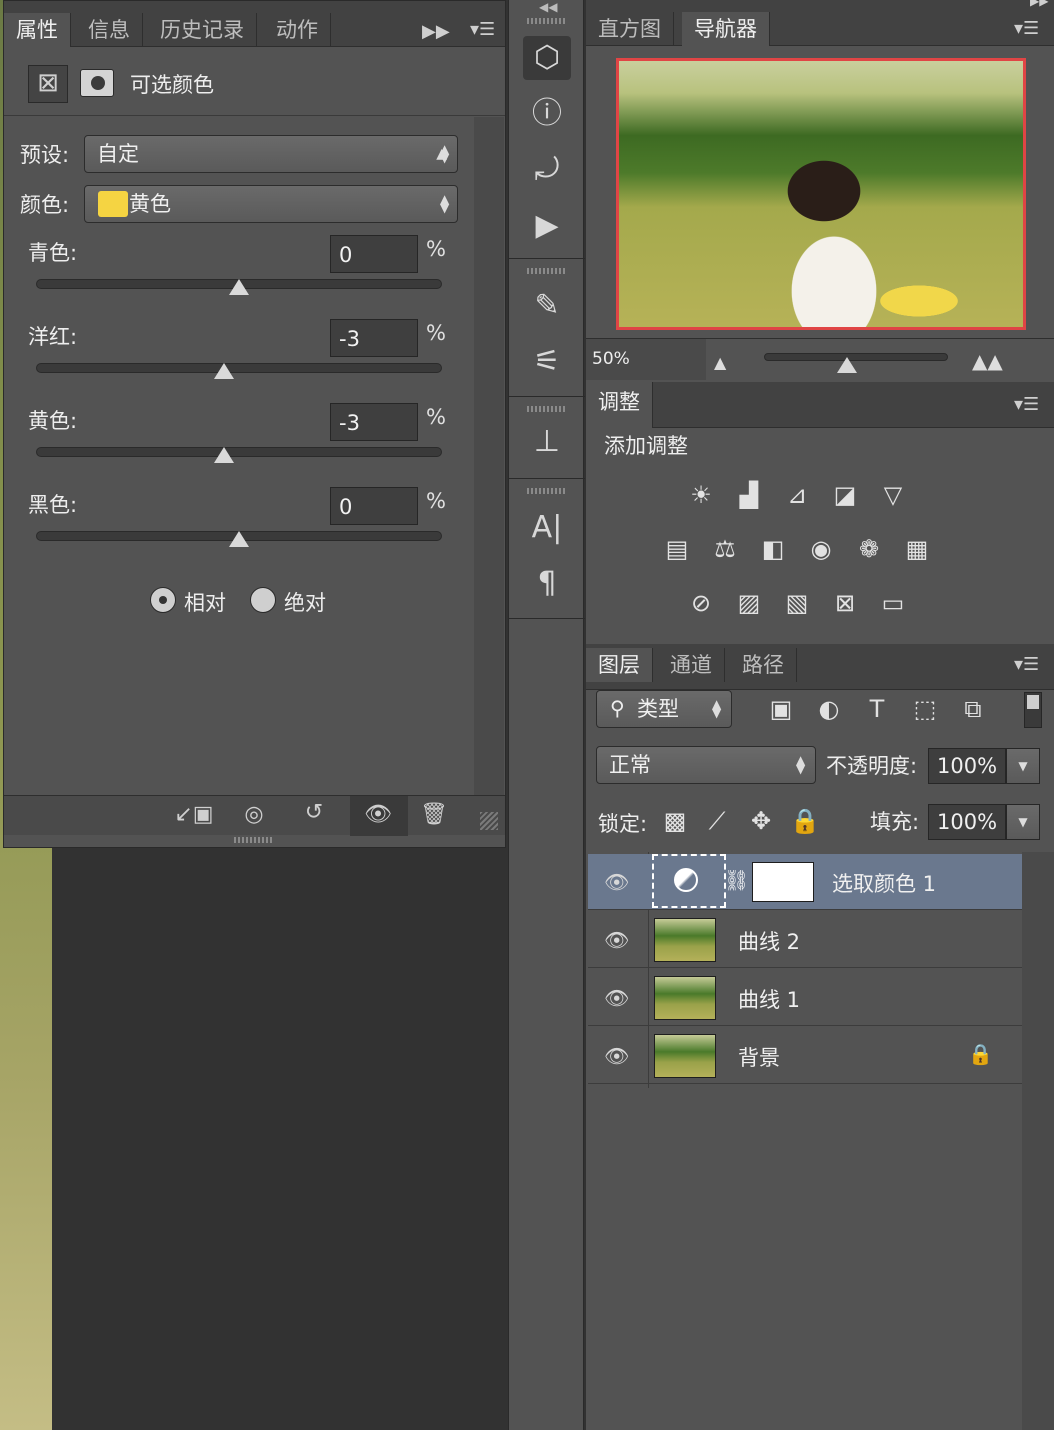 Image resolution: width=1054 pixels, height=1430 pixels. What do you see at coordinates (239, 368) in the screenshot?
I see `slider-track-magenta` at bounding box center [239, 368].